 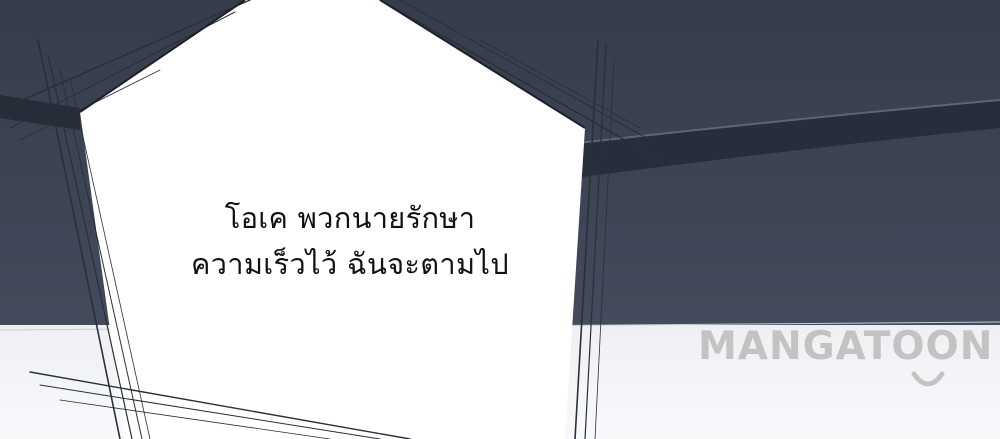 I want to click on speech-line-2: ความเร็วไว้ ฉันจะตามไป, so click(x=350, y=264).